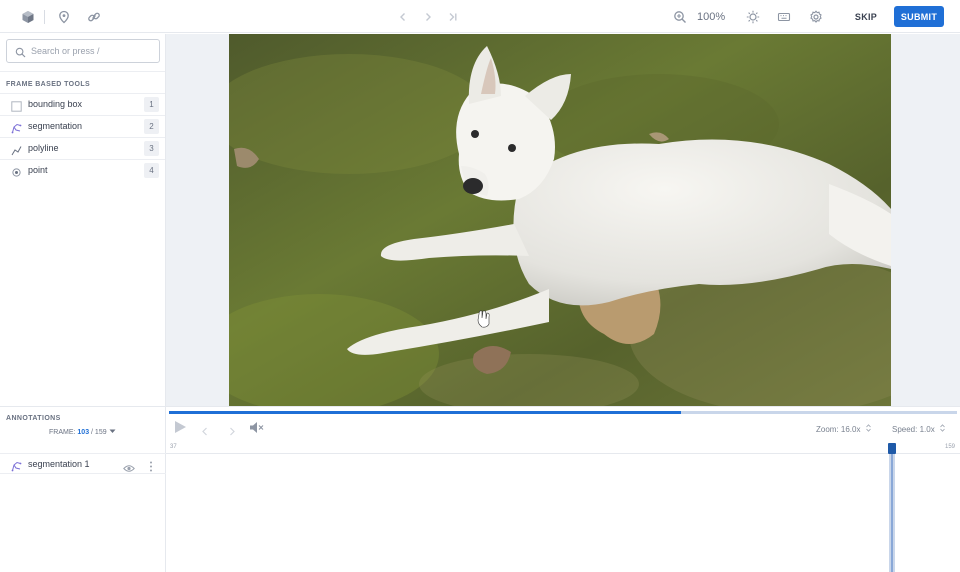 The height and width of the screenshot is (572, 960). What do you see at coordinates (99, 432) in the screenshot?
I see `frame-total: / 159` at bounding box center [99, 432].